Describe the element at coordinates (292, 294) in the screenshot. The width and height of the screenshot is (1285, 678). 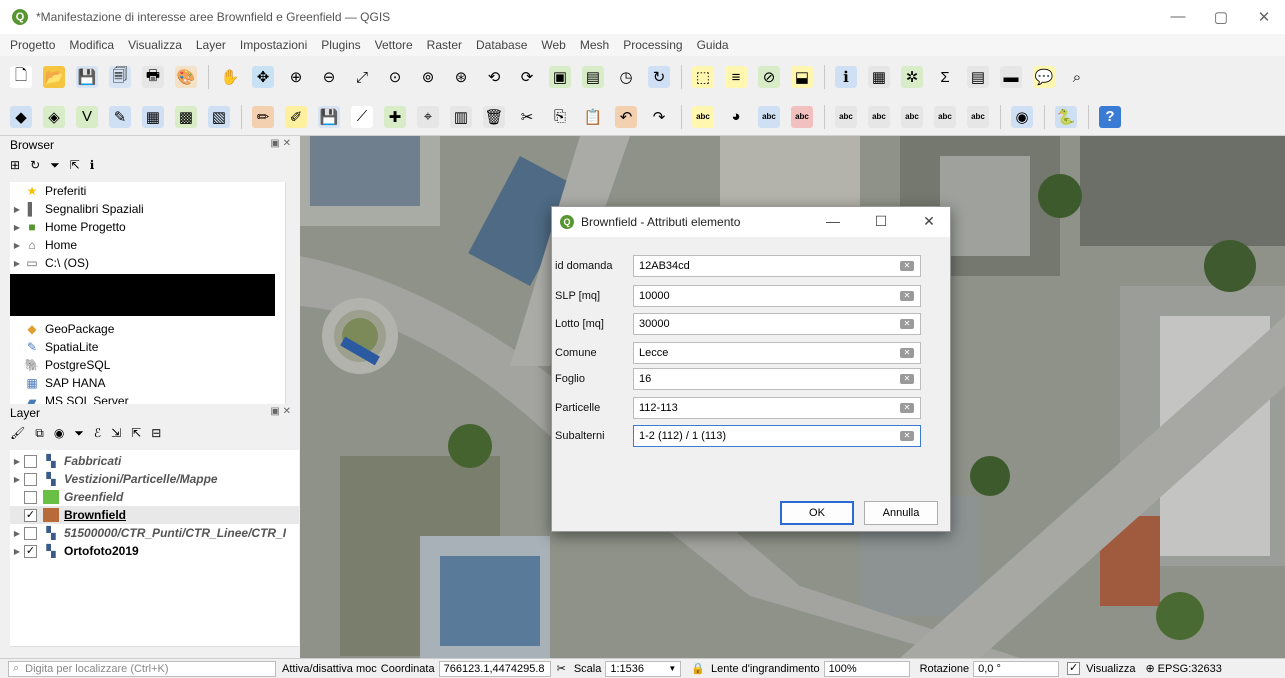
I see `browser-scrollbar` at that location.